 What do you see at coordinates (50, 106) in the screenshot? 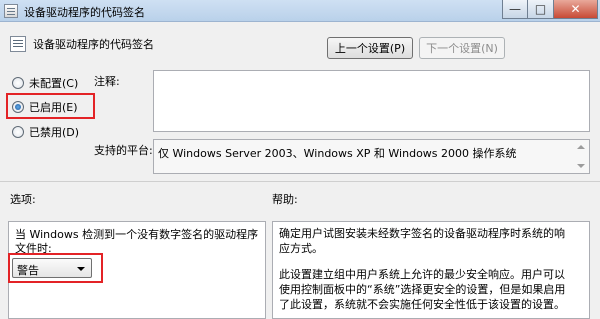
I see `highlight-box-enabled` at bounding box center [50, 106].